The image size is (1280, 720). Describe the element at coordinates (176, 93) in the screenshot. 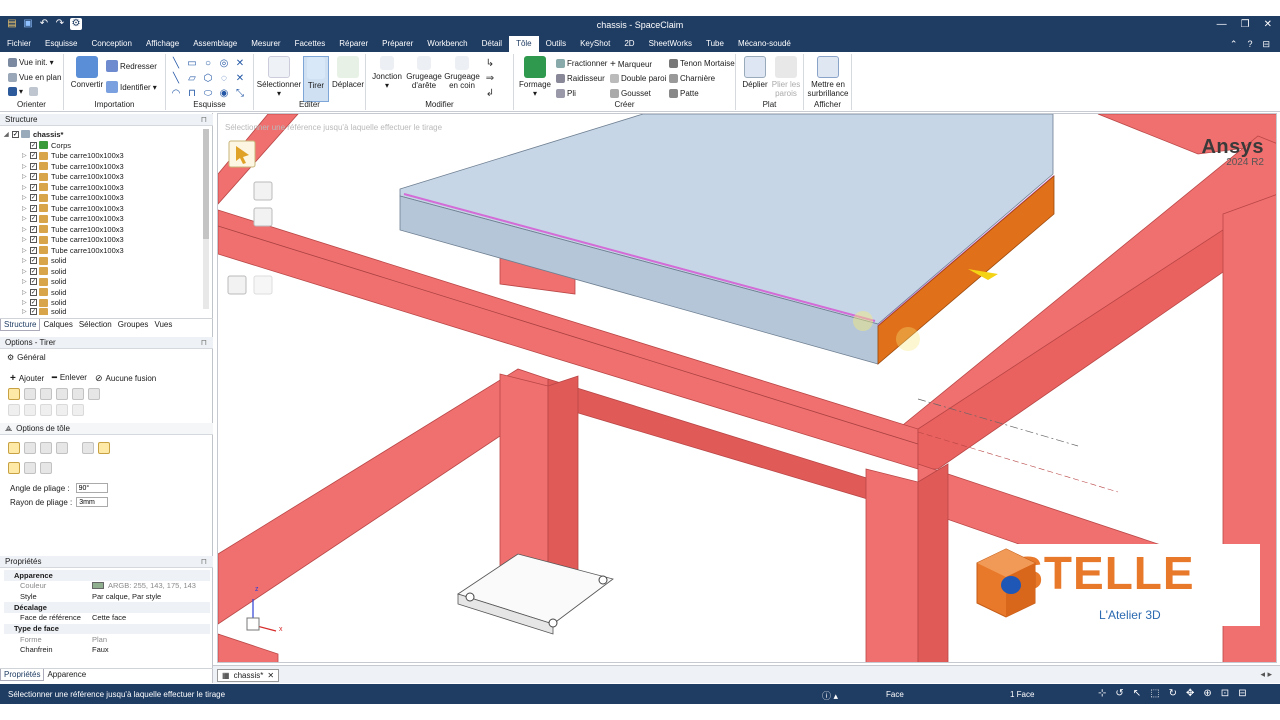

I see `arc-icon: ◠` at that location.